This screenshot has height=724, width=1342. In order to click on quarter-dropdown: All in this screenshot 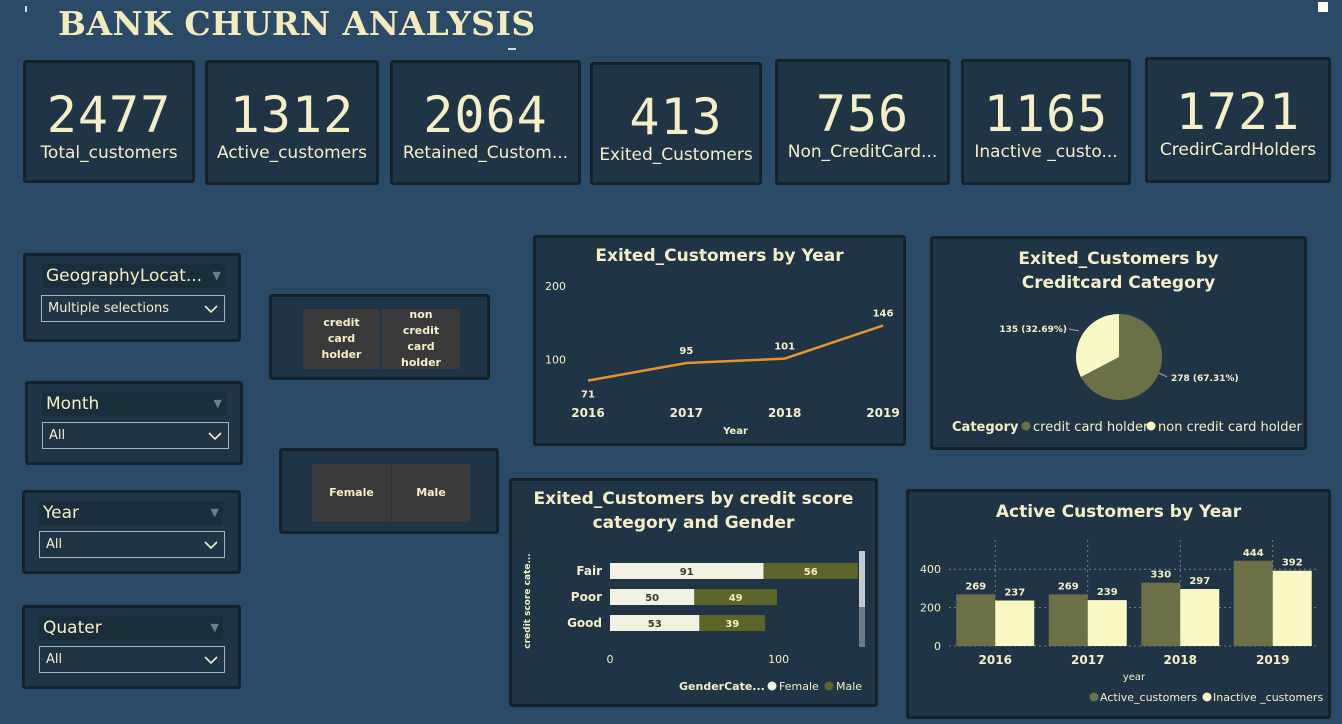, I will do `click(132, 659)`.